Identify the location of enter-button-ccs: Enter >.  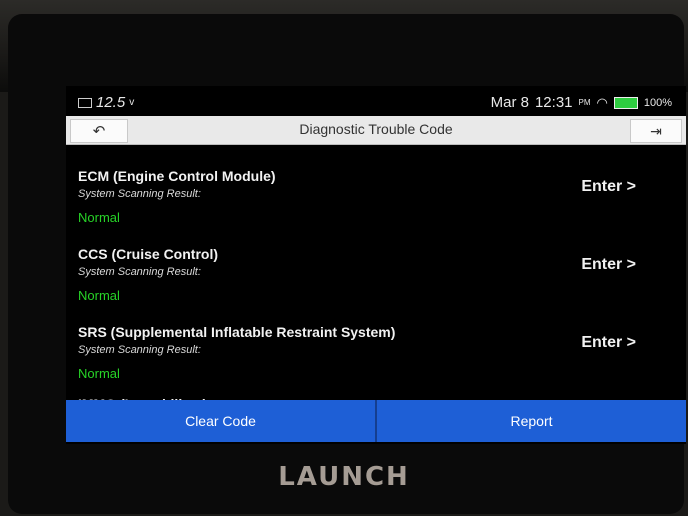
(608, 265).